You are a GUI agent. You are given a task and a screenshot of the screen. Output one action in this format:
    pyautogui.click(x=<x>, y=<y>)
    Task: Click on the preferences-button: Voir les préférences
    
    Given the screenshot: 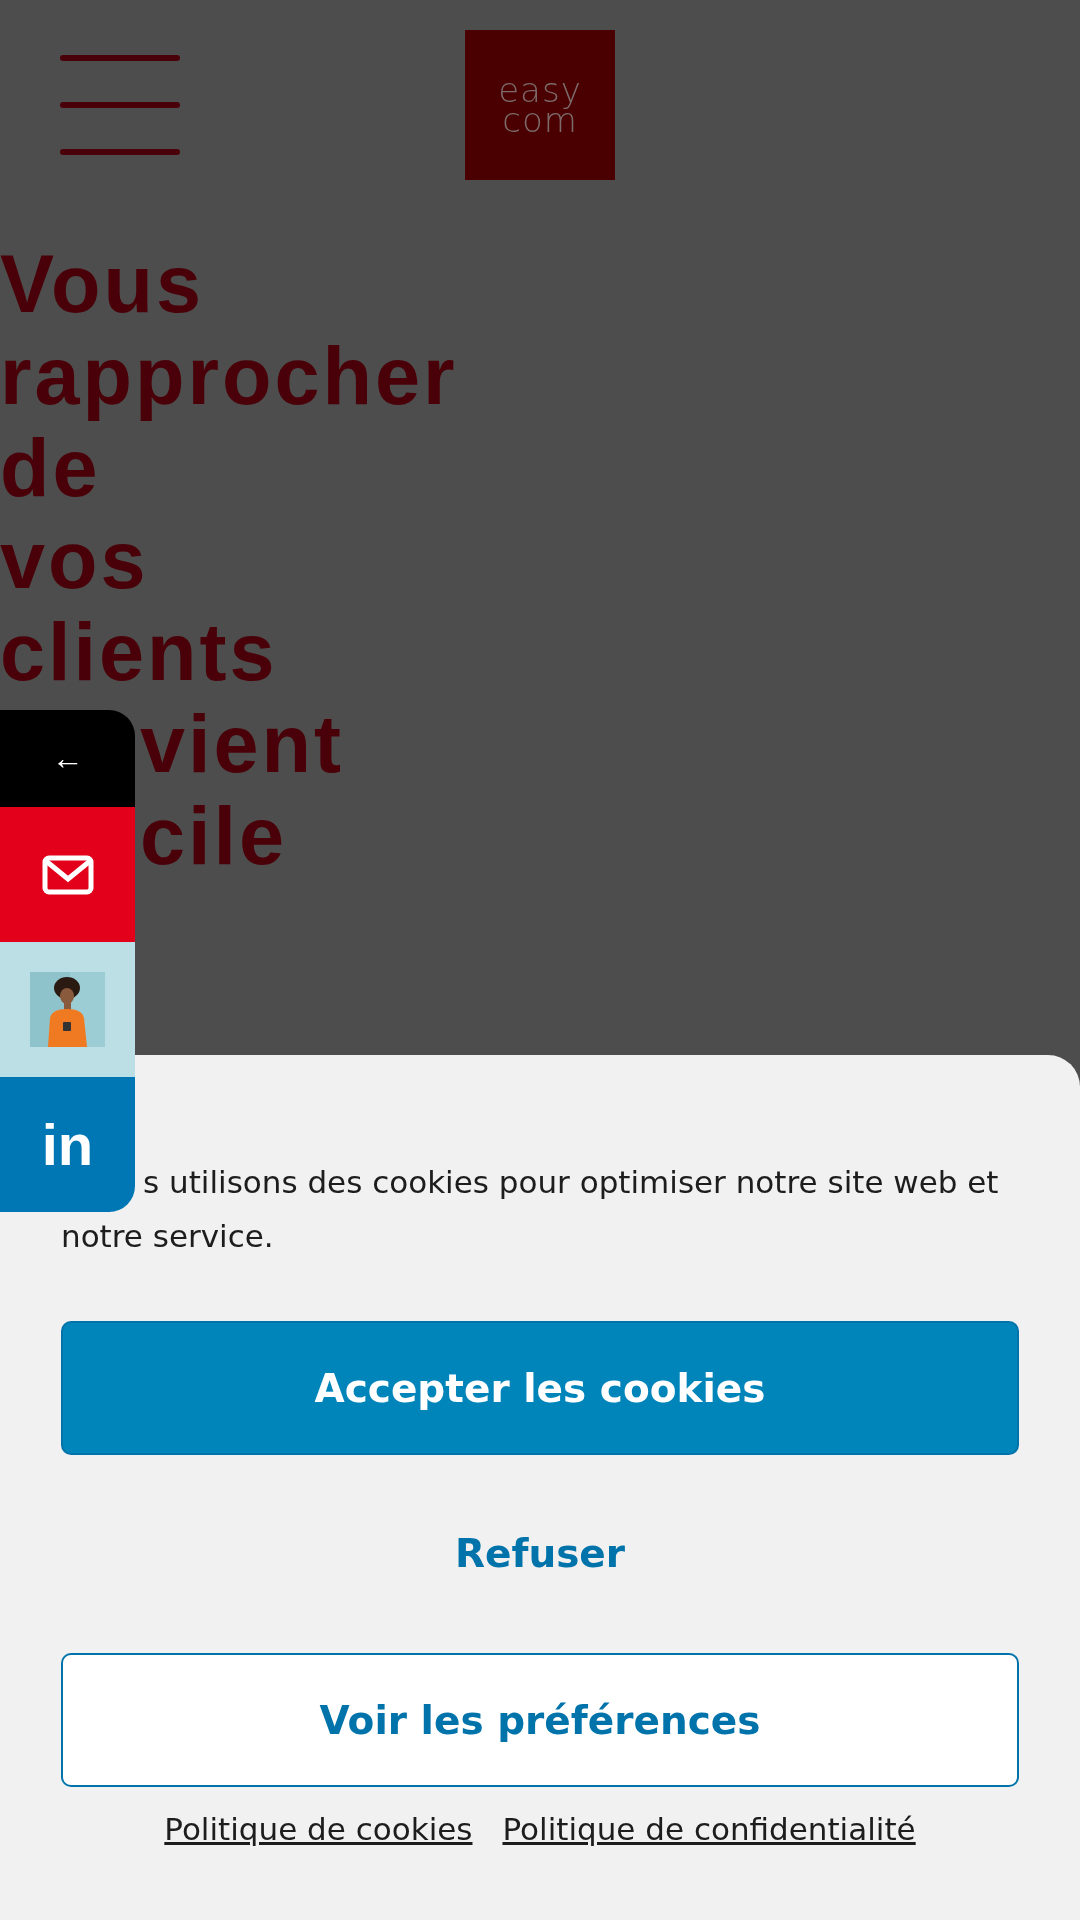 What is the action you would take?
    pyautogui.click(x=540, y=1720)
    